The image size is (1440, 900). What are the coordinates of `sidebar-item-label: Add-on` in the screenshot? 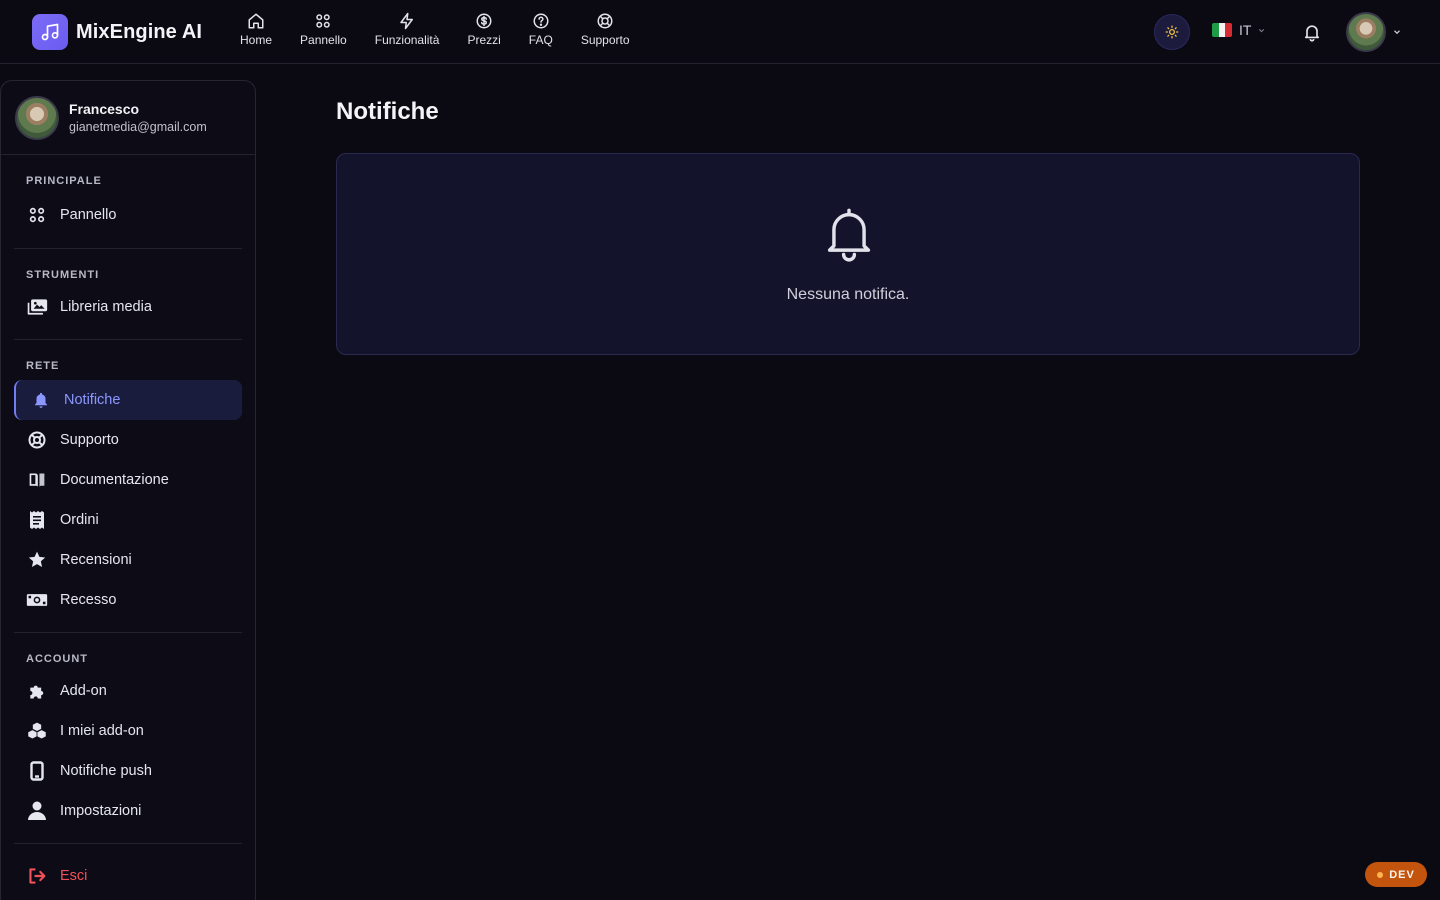 It's located at (83, 691).